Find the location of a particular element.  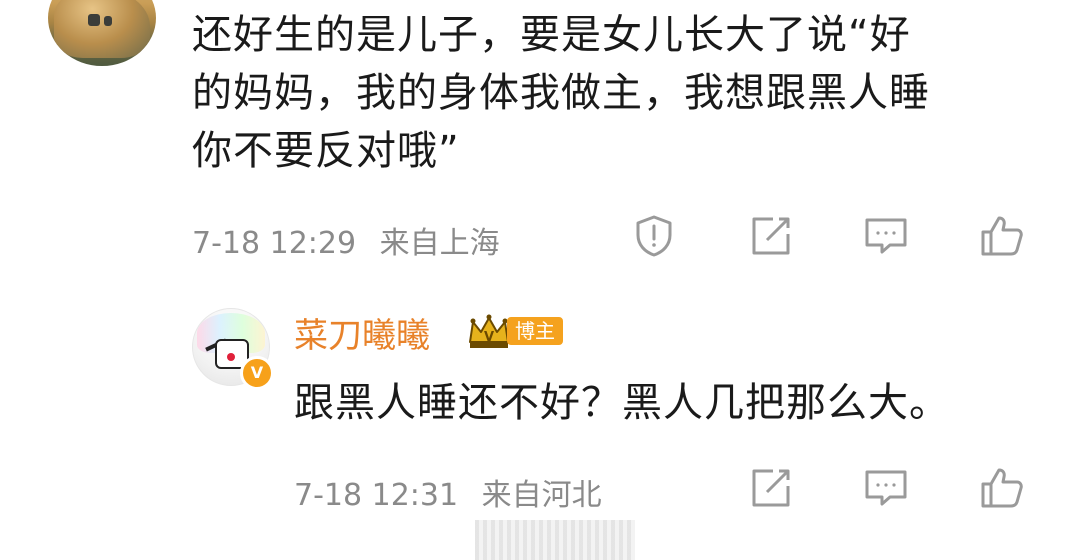

comment-location: 来自上海 is located at coordinates (439, 243).